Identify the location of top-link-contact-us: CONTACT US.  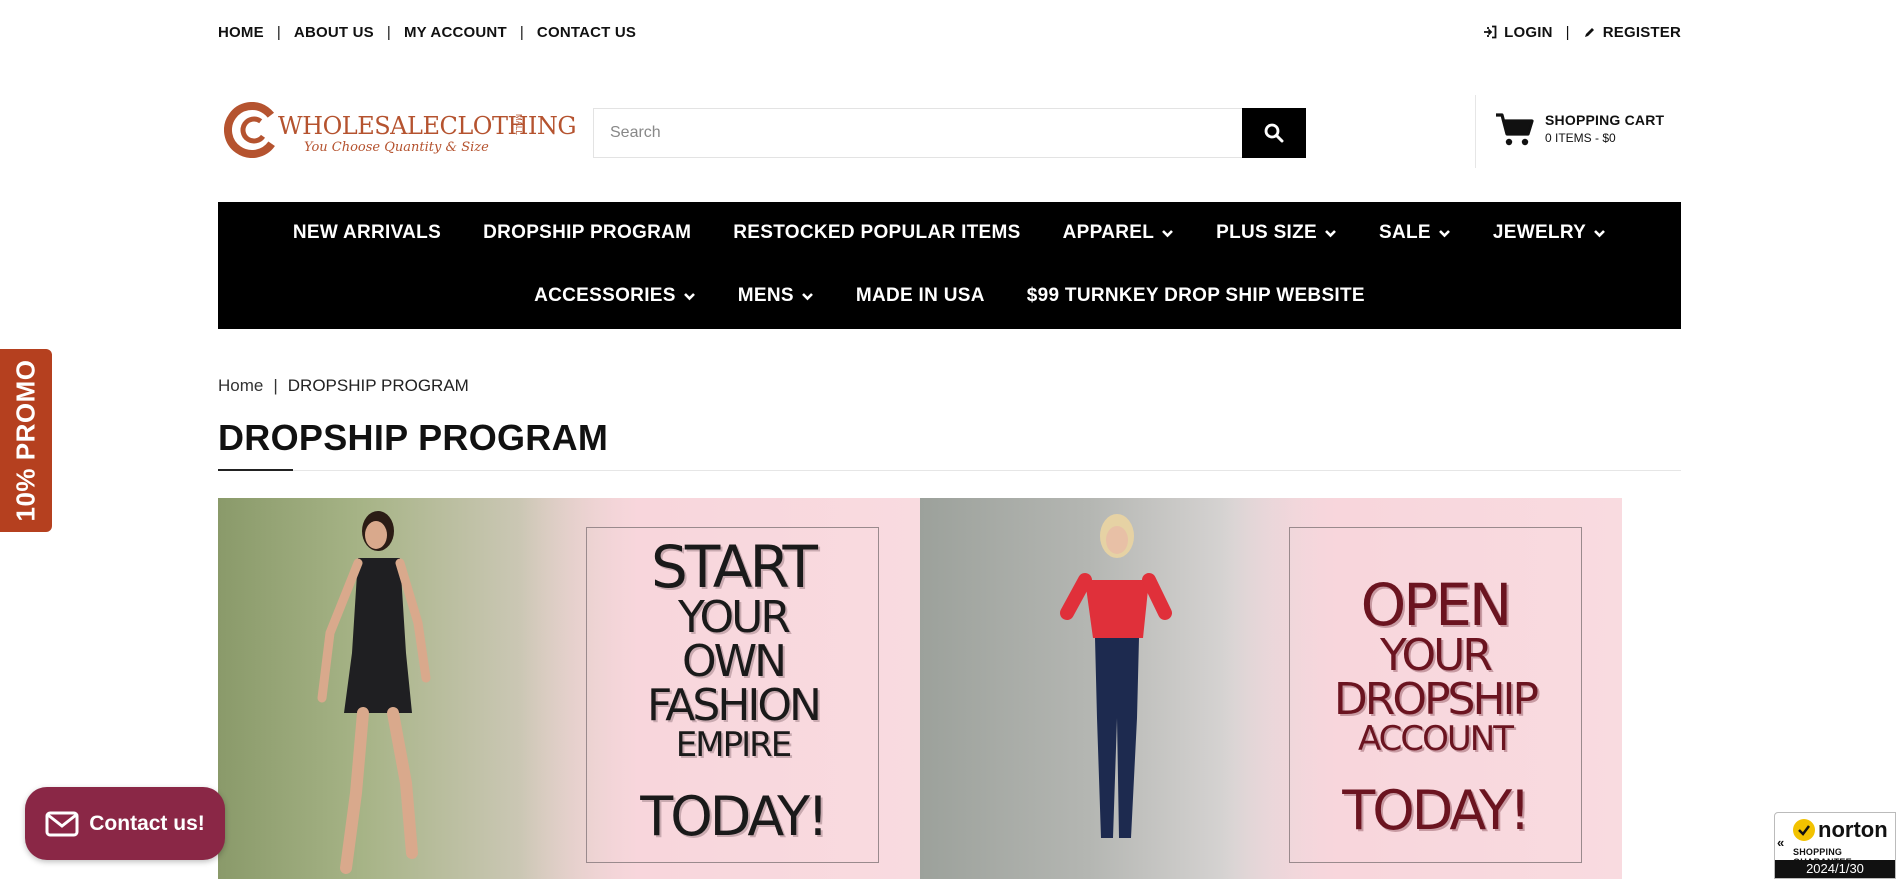
(586, 32).